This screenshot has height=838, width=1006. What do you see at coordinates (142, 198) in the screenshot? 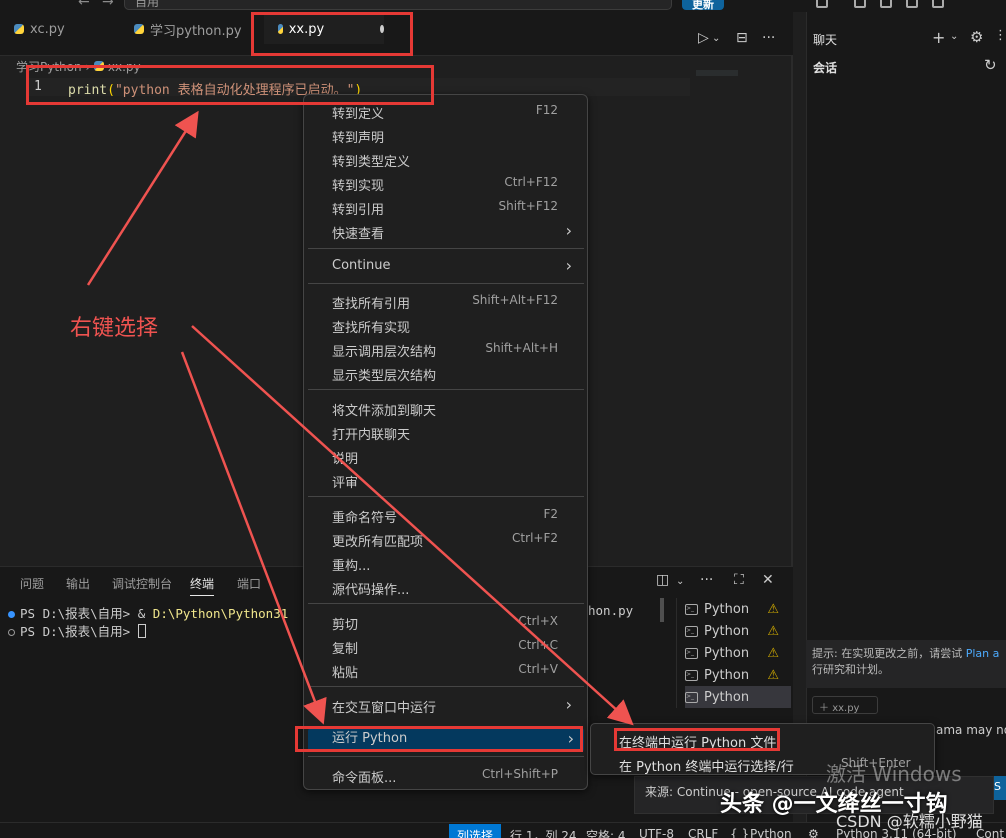
I see `arrow-to-code` at bounding box center [142, 198].